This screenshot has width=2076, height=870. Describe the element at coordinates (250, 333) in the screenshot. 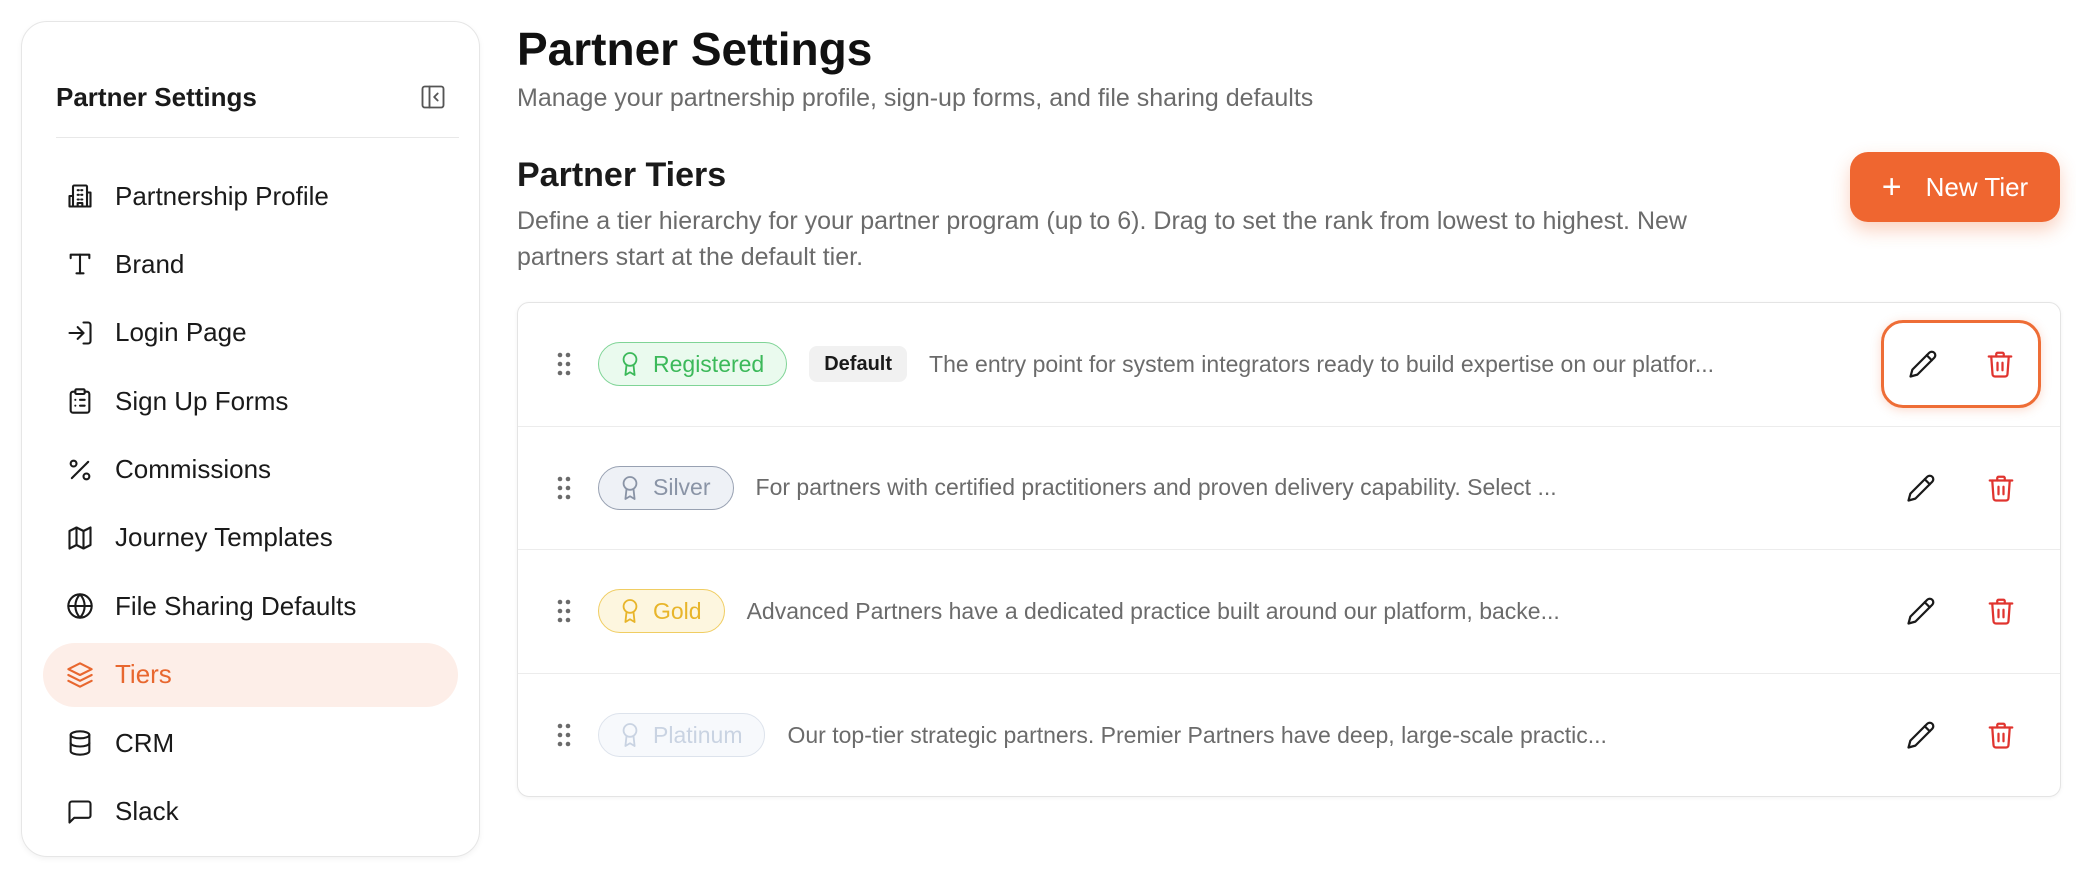

I see `sidebar-item-login-page: Login Page` at that location.